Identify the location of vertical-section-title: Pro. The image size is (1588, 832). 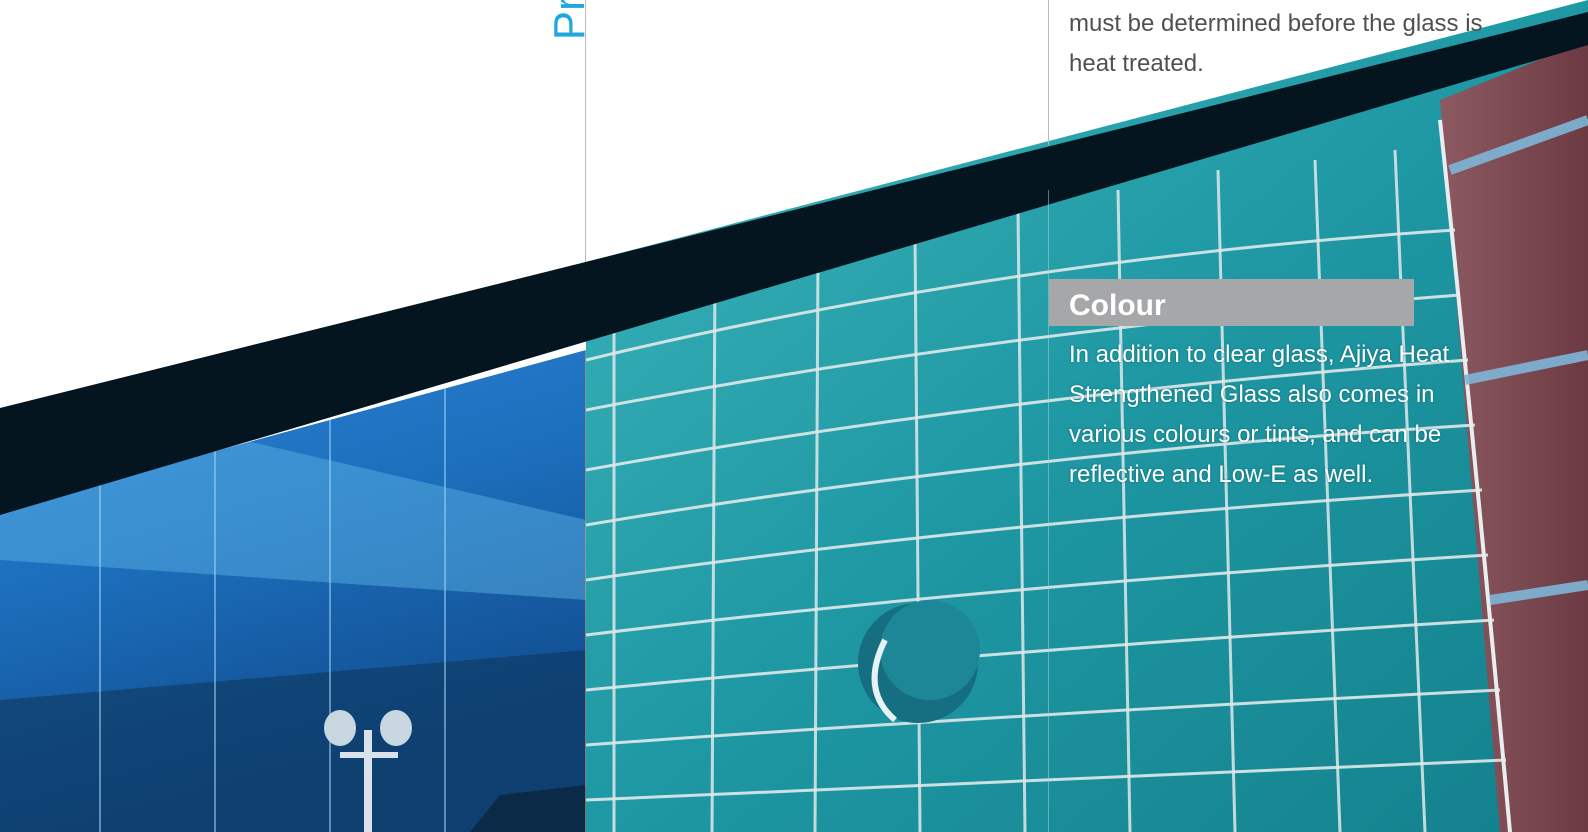
(570, 20).